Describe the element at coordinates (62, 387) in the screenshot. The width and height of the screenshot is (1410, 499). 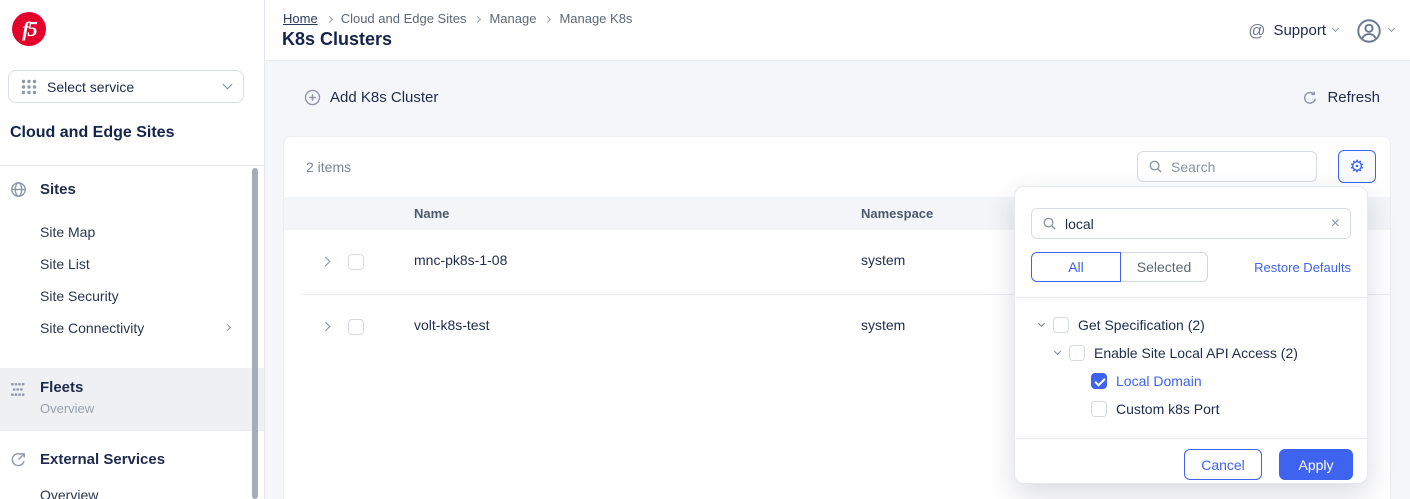
I see `sidebar-section-label: Fleets` at that location.